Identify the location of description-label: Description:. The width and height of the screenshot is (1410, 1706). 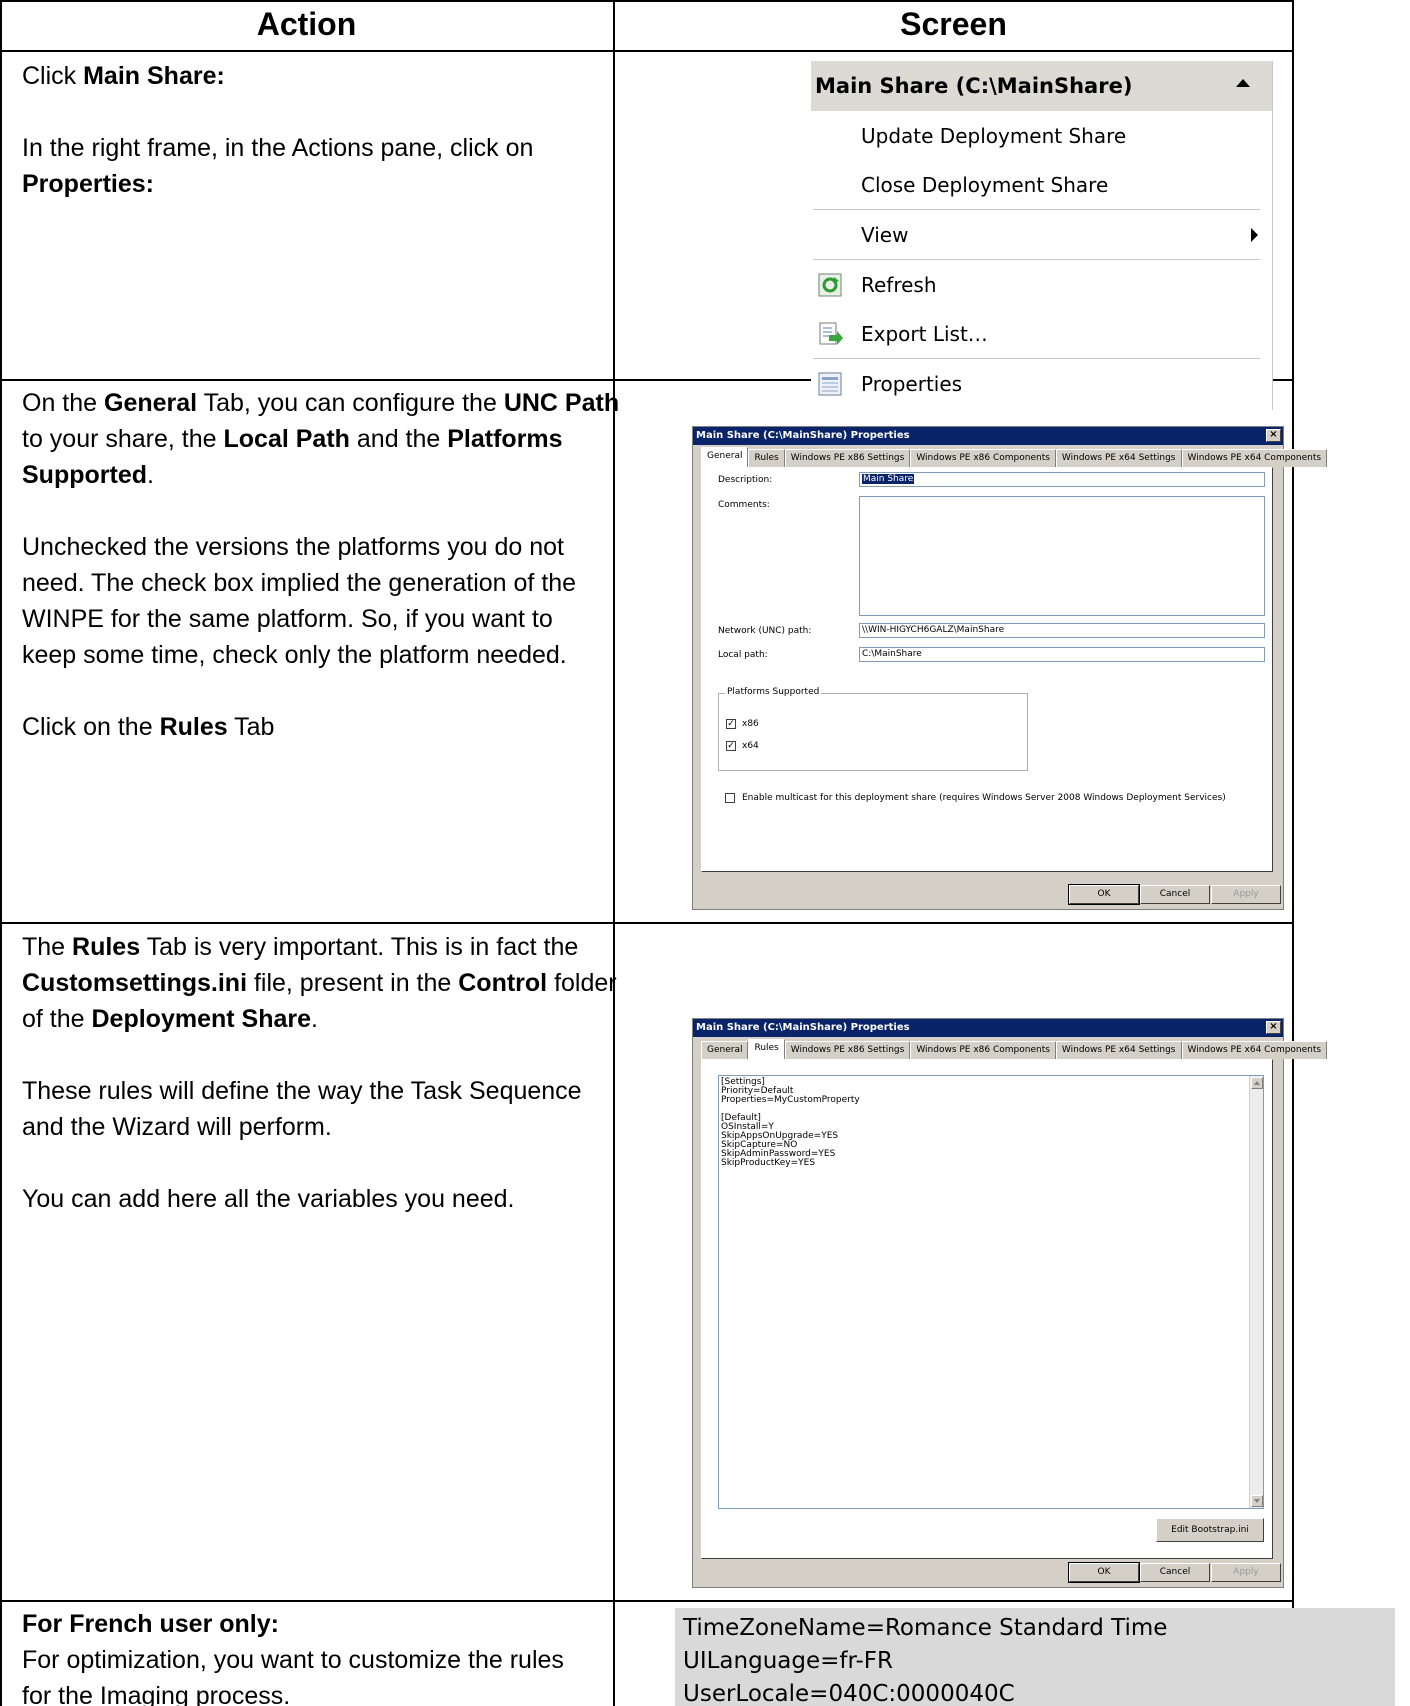
(745, 480).